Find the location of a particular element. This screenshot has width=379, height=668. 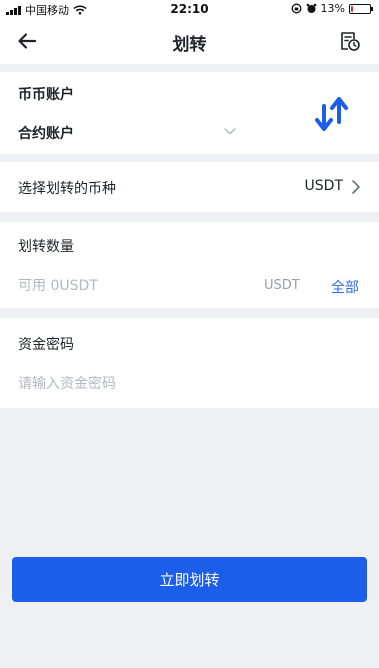

coin-select-row: 选择划转的币种 USDT is located at coordinates (189, 187).